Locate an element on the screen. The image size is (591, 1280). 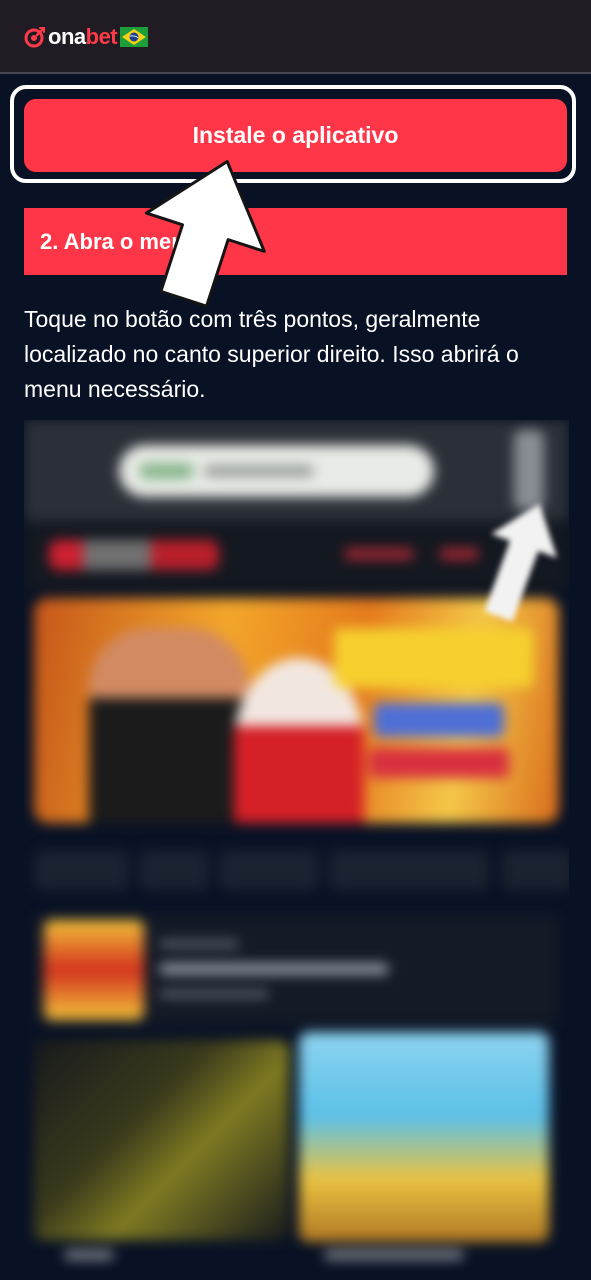
top-bar: onabet is located at coordinates (295, 37).